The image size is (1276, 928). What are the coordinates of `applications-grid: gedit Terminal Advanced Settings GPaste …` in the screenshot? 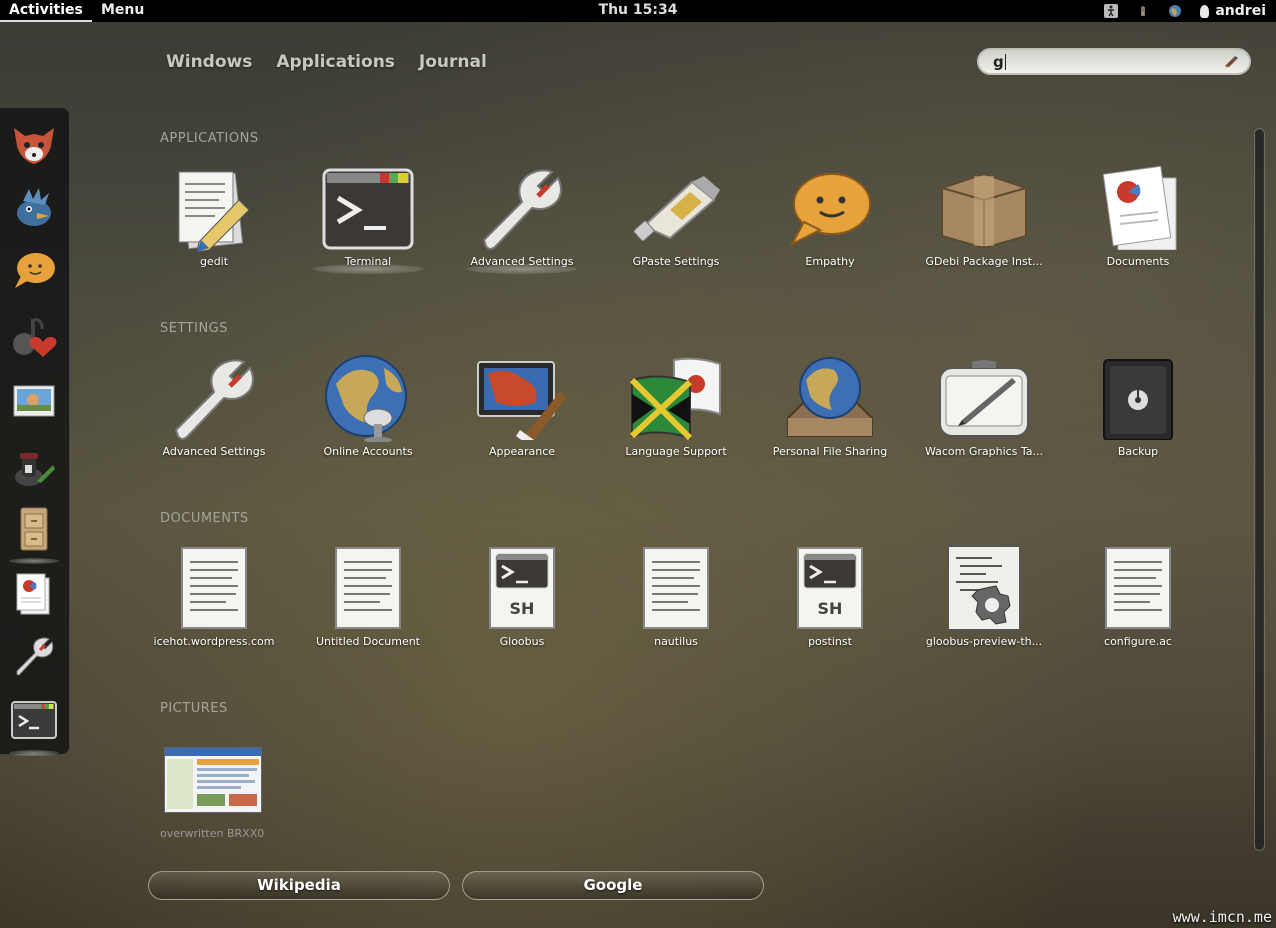 It's located at (677, 220).